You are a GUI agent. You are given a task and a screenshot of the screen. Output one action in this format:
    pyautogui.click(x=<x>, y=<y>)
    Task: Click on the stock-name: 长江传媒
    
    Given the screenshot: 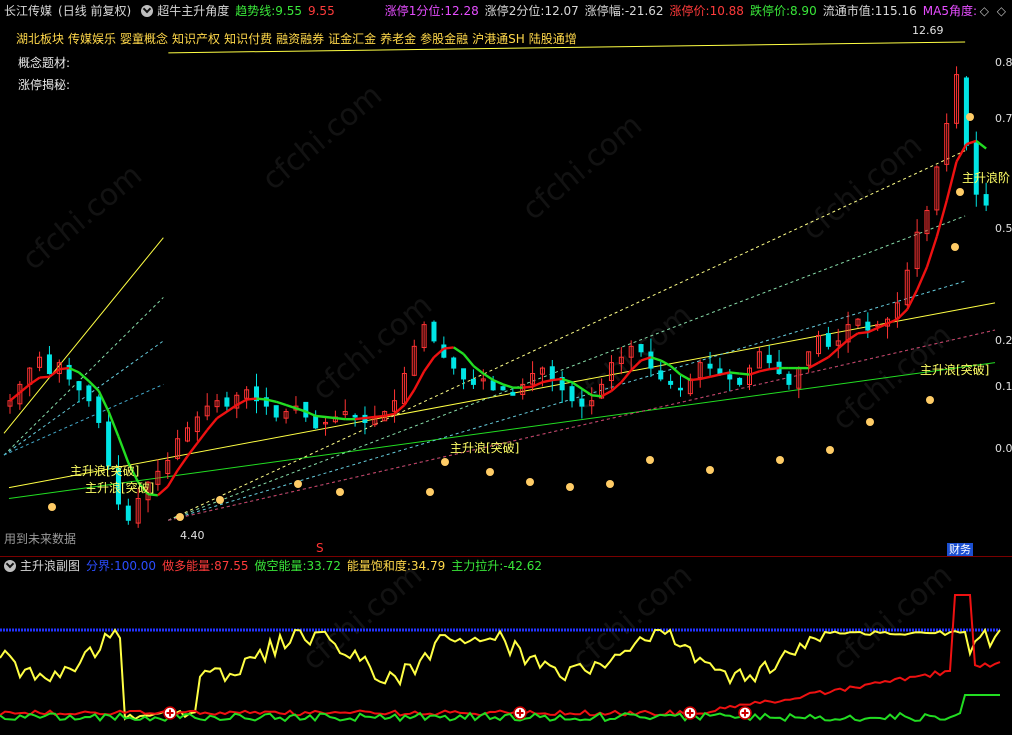 What is the action you would take?
    pyautogui.click(x=28, y=11)
    